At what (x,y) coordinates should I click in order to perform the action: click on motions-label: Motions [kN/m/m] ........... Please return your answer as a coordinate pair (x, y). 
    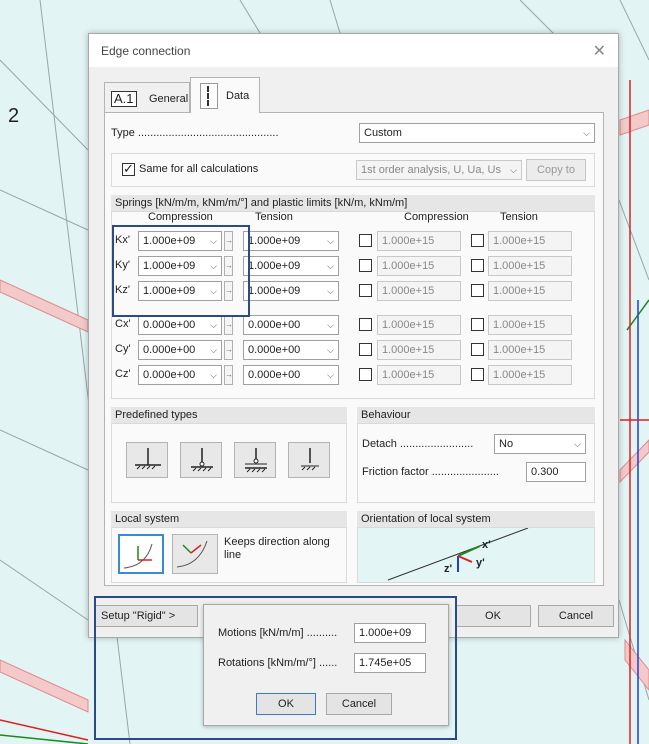
    Looking at the image, I should click on (278, 633).